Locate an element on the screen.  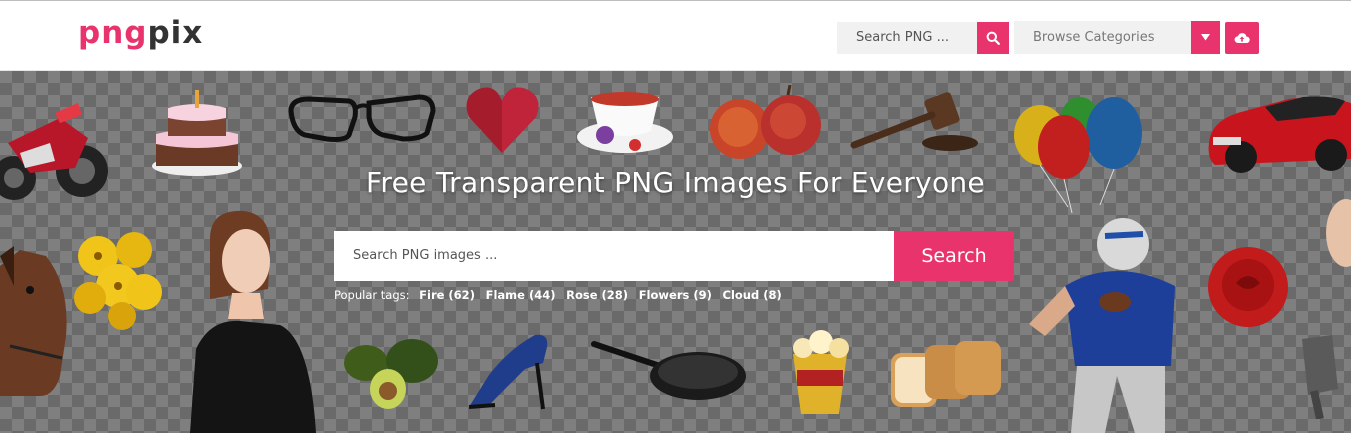
search-icon is located at coordinates (993, 38).